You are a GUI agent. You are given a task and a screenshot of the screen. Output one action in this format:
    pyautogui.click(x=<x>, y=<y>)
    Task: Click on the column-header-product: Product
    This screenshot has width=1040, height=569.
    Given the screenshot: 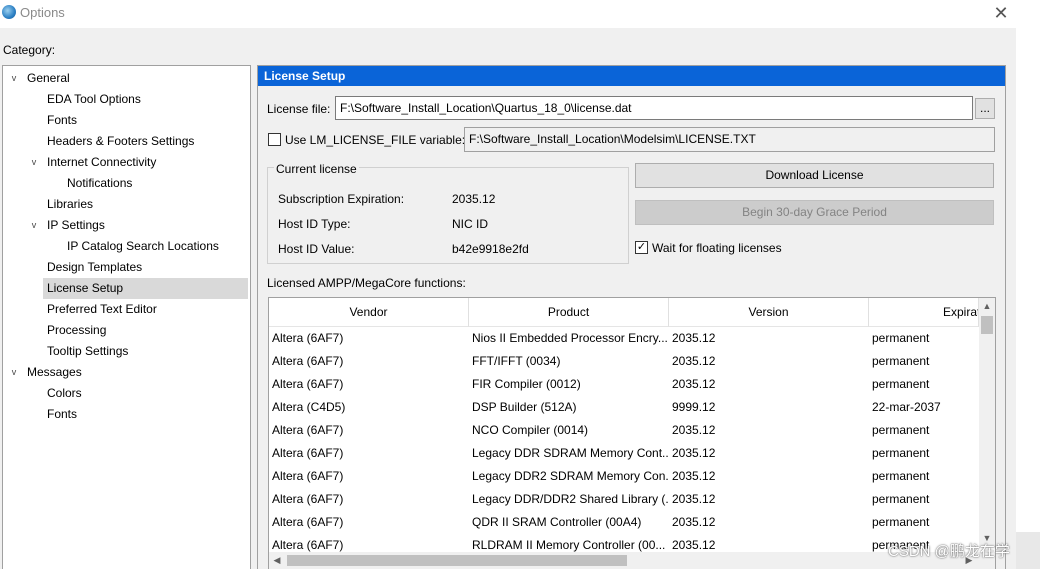 What is the action you would take?
    pyautogui.click(x=569, y=312)
    